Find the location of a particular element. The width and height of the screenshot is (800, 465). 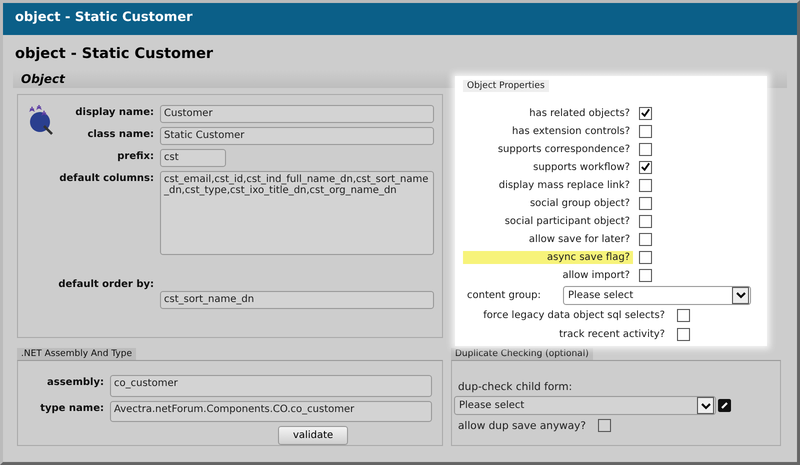

field-label: default order by: is located at coordinates (106, 285).